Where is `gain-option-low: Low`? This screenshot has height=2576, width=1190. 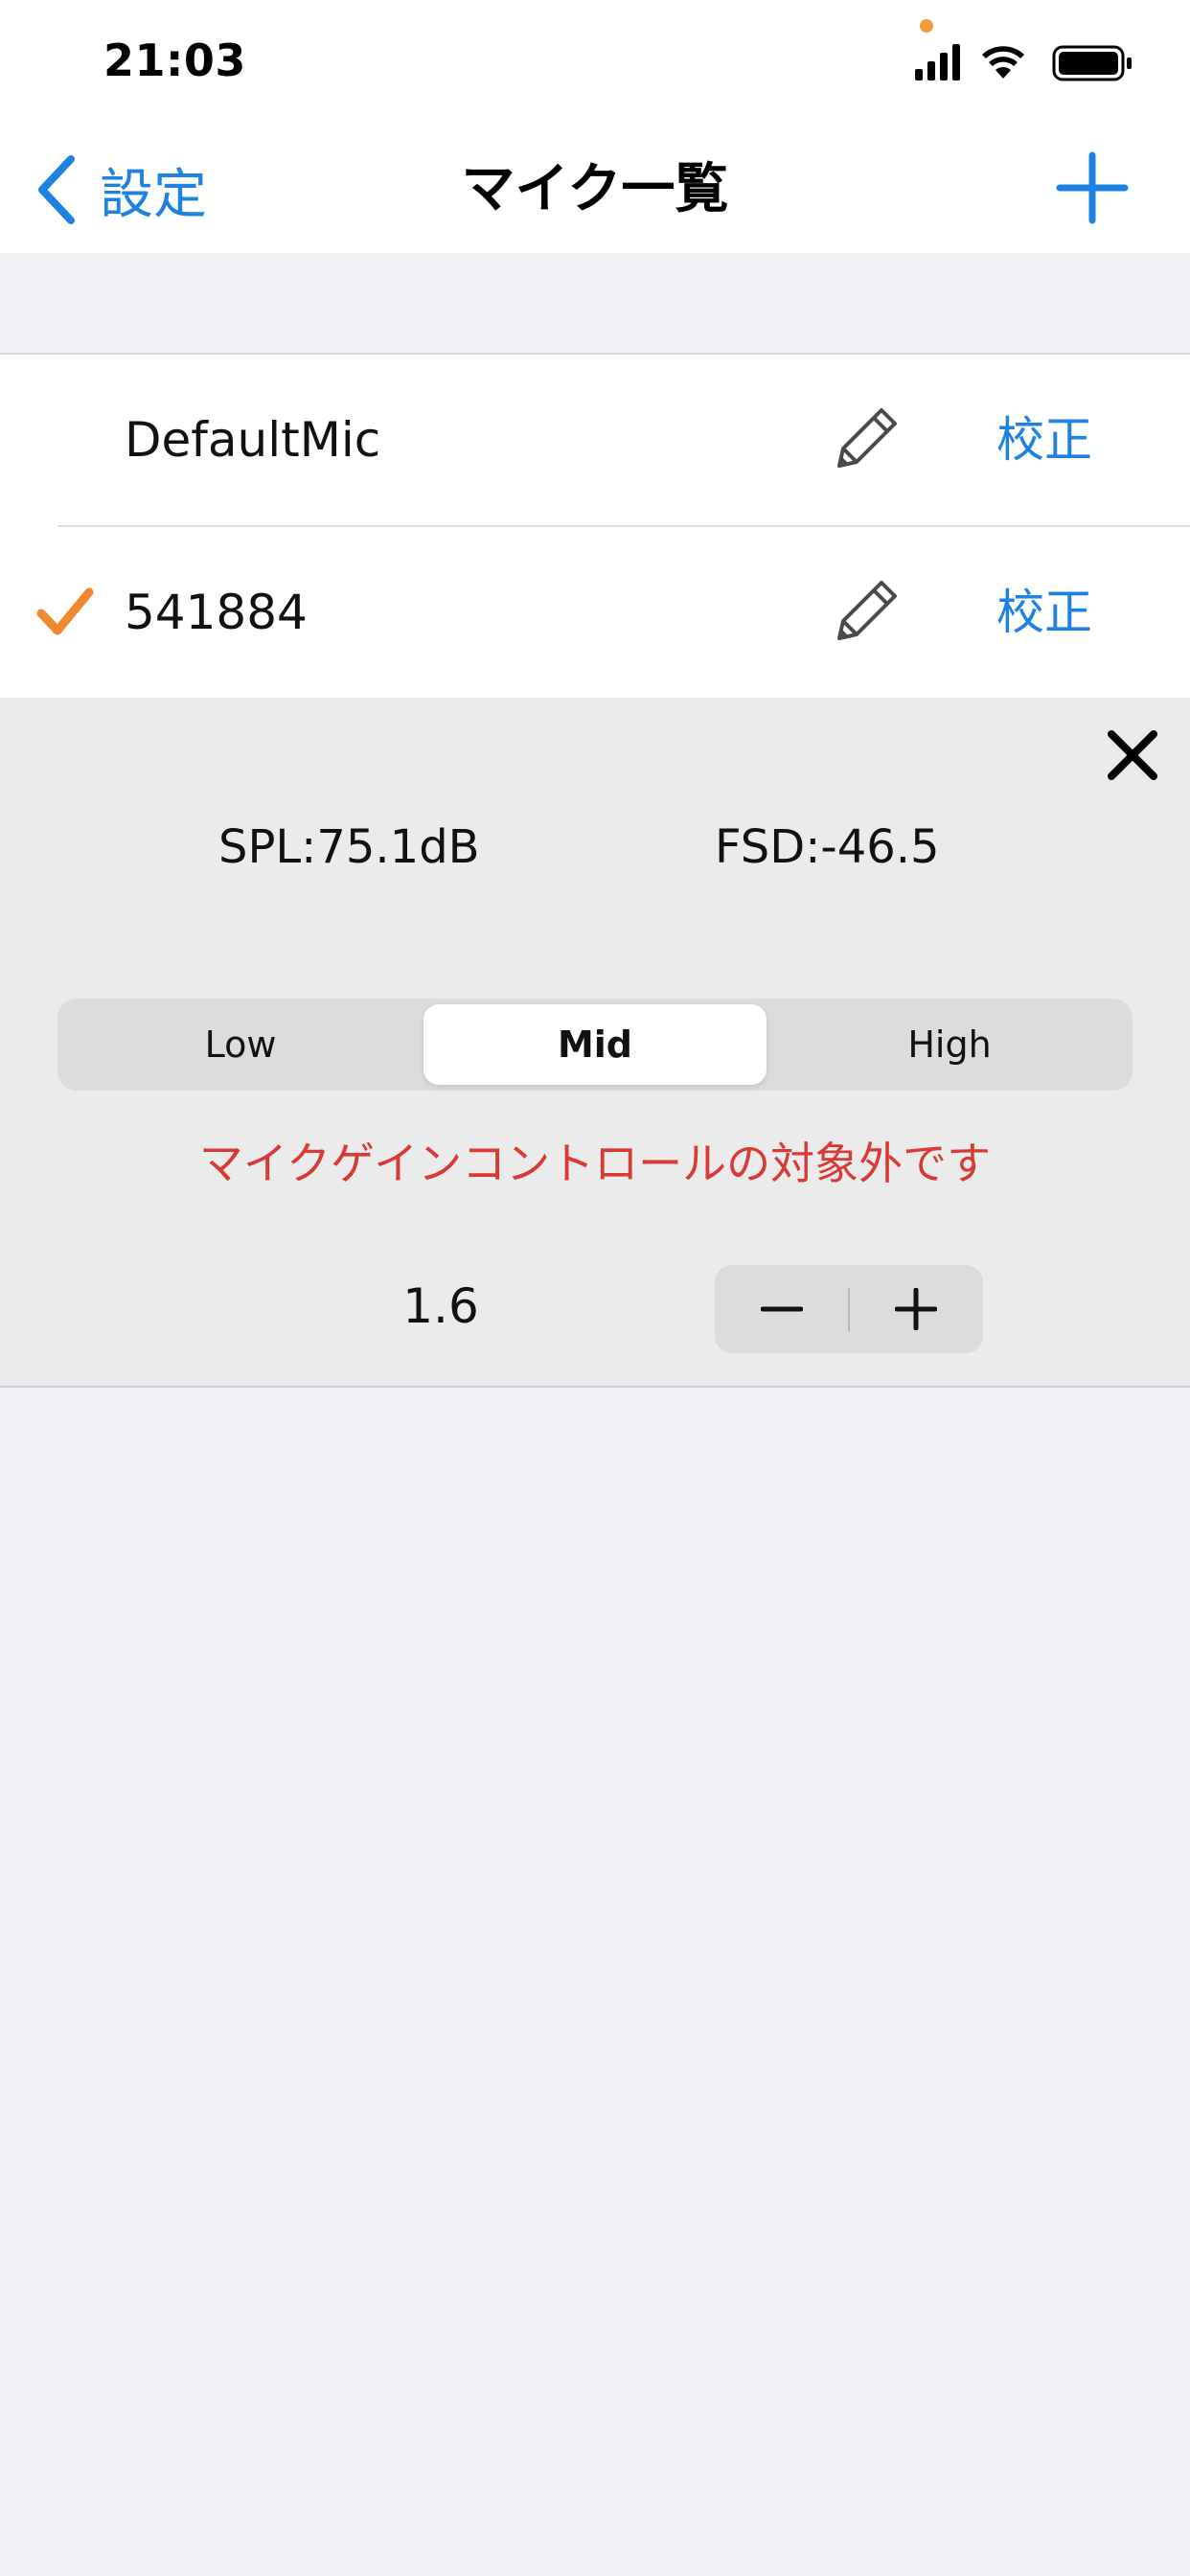 gain-option-low: Low is located at coordinates (241, 1044).